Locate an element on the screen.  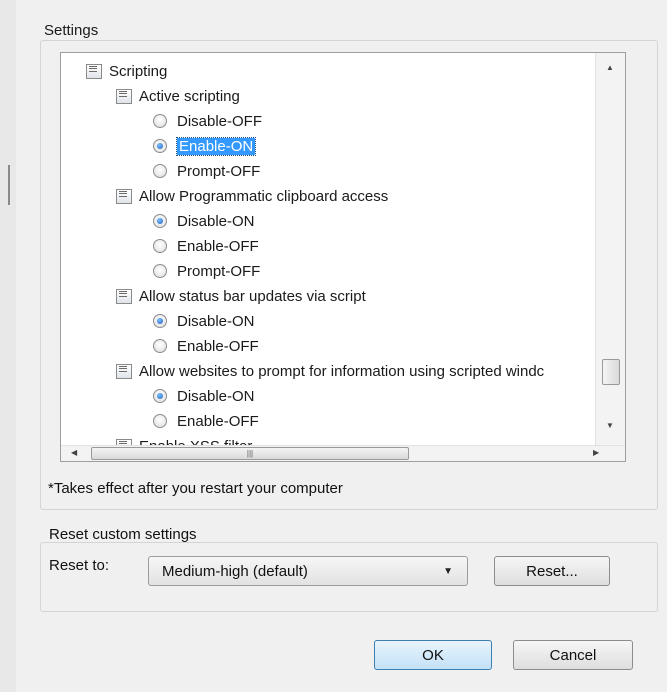
scroll-right-icon: ▶ is located at coordinates (596, 452).